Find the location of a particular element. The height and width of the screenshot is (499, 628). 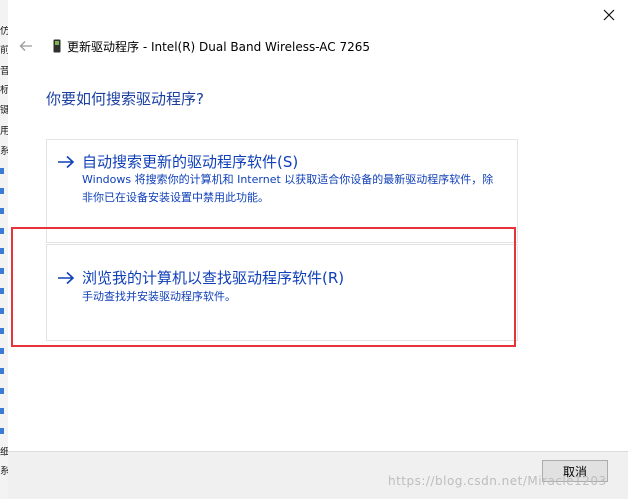

close-button is located at coordinates (609, 15).